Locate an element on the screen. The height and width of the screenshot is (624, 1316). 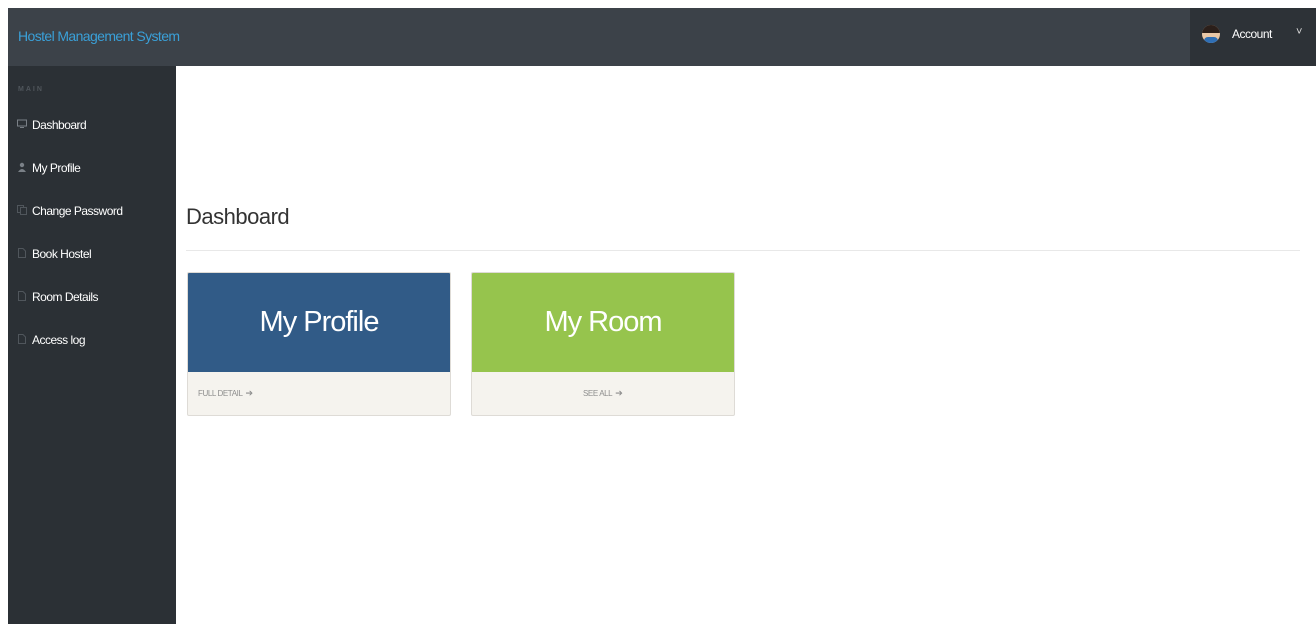
user-icon is located at coordinates (22, 167).